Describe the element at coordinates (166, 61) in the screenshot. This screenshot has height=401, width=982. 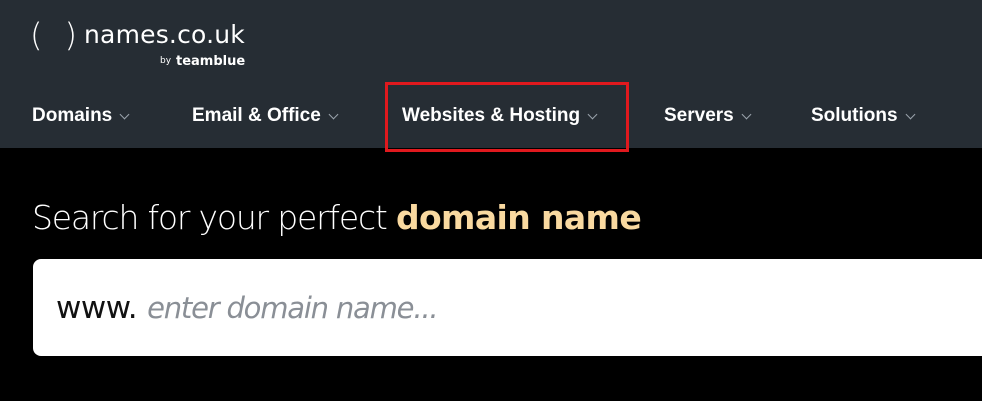
I see `logo-by-text: by` at that location.